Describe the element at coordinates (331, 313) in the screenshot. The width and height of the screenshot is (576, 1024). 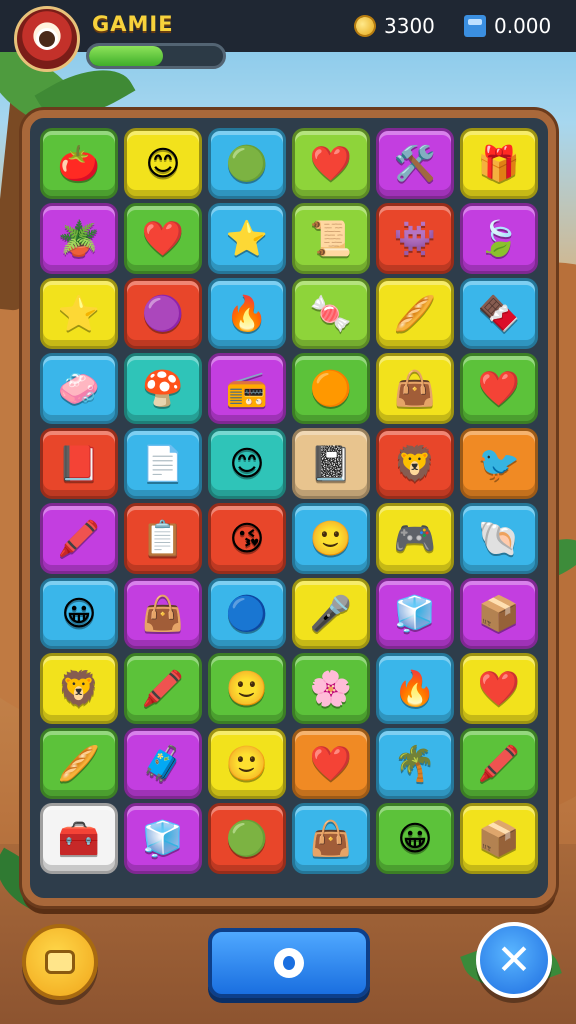
I see `board-tile: 🍬` at that location.